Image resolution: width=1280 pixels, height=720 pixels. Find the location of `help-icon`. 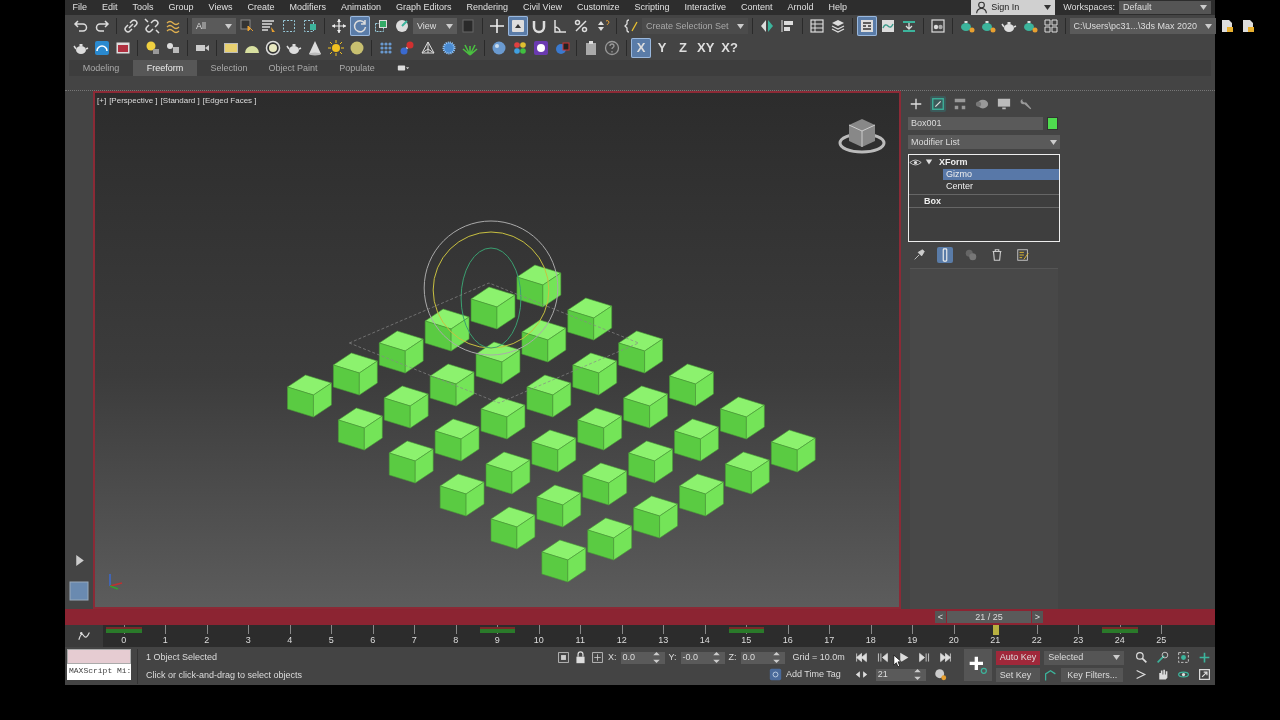

help-icon is located at coordinates (612, 48).